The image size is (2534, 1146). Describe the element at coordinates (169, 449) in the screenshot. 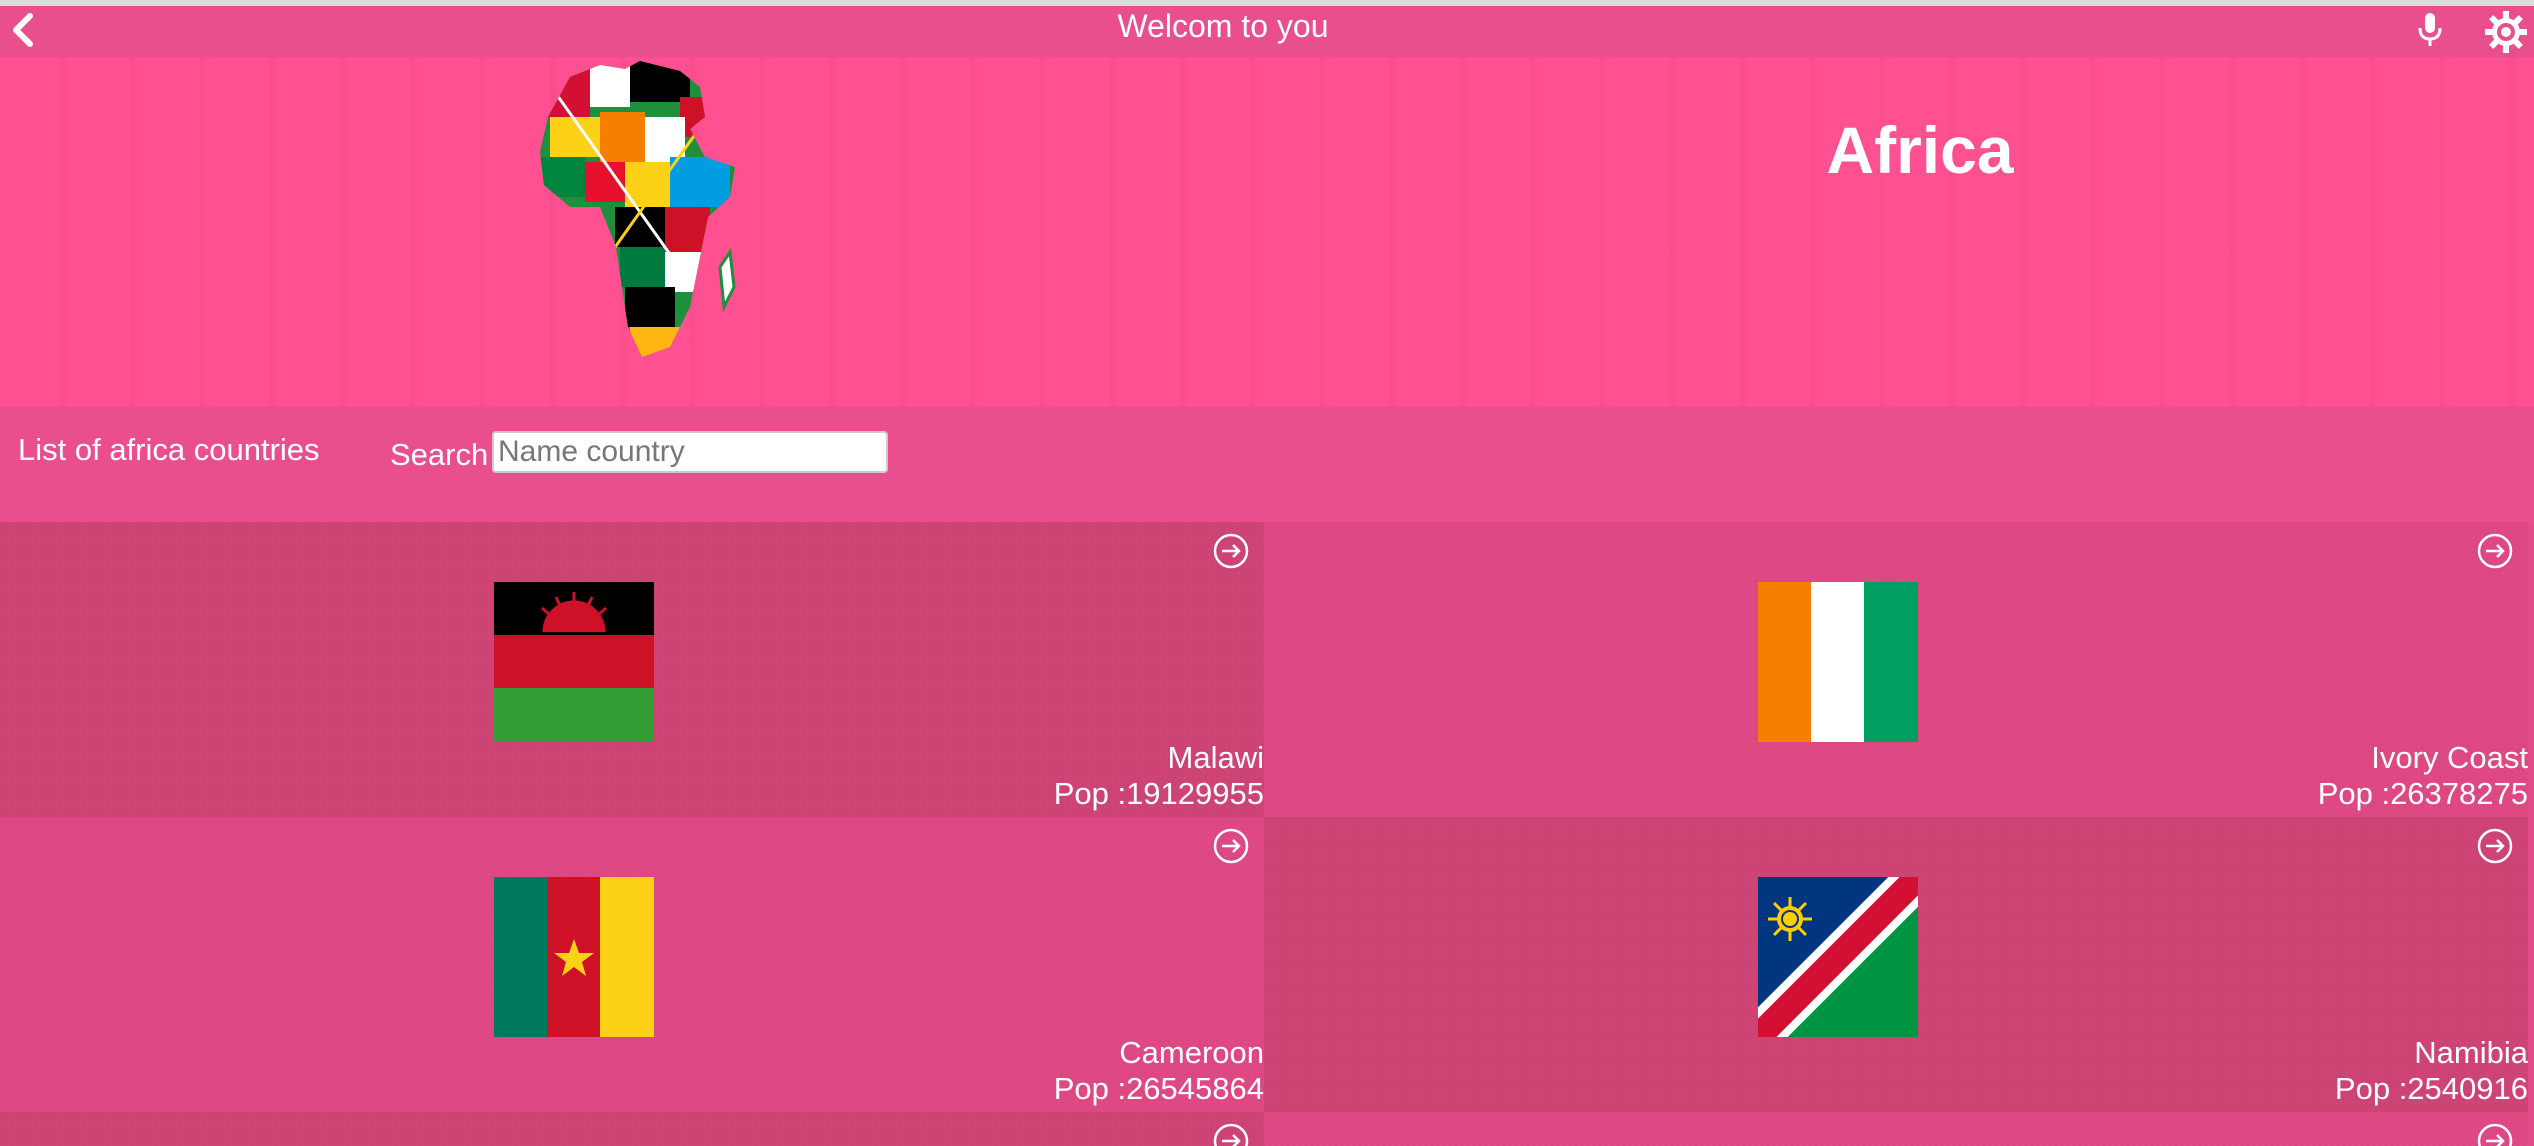

I see `list-heading: List of africa countries` at that location.